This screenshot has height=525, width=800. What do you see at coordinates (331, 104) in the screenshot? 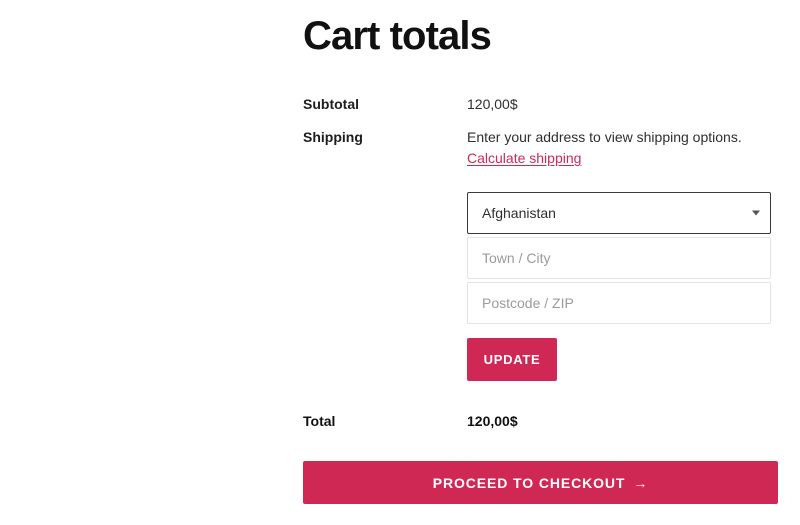
I see `subtotal-label: Subtotal` at bounding box center [331, 104].